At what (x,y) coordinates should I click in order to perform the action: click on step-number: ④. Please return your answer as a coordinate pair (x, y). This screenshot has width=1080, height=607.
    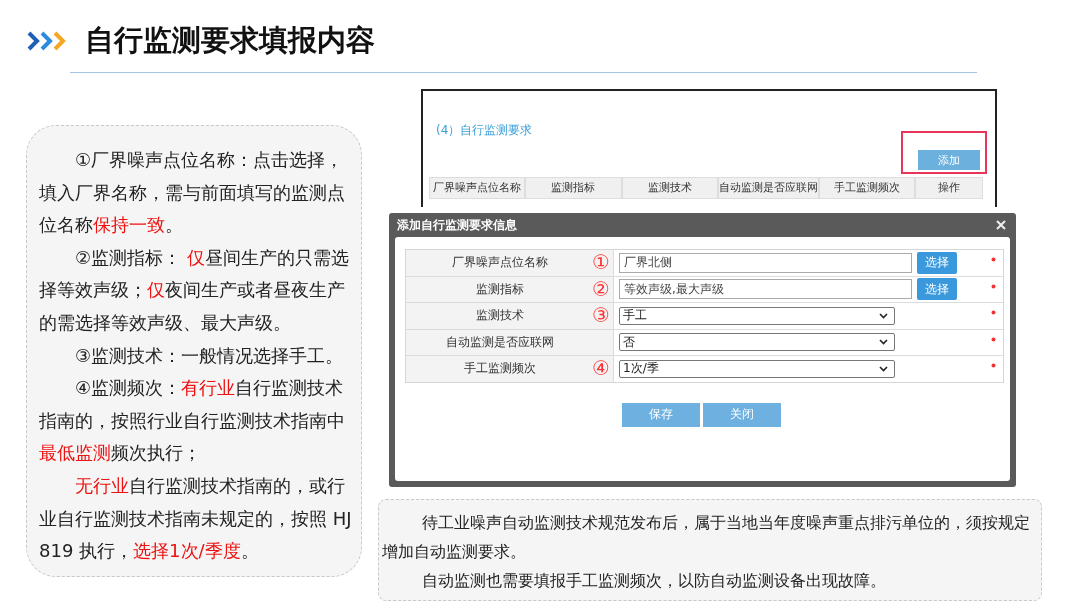
    Looking at the image, I should click on (601, 368).